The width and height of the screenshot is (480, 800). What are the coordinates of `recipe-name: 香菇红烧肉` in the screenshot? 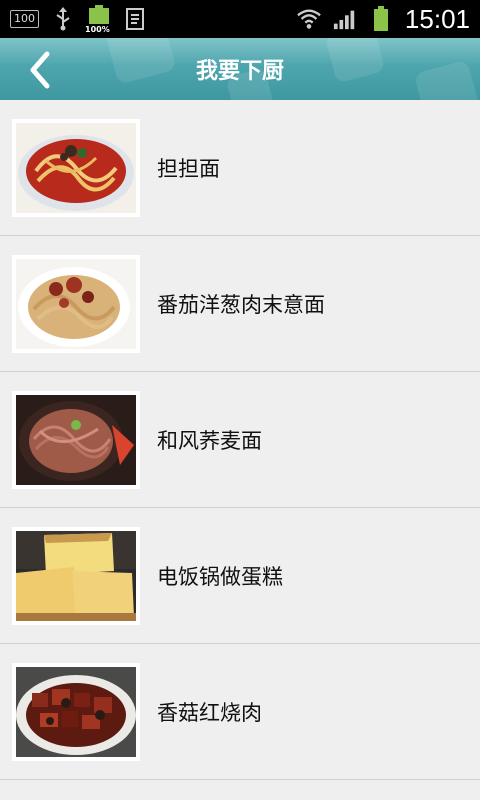 It's located at (209, 712).